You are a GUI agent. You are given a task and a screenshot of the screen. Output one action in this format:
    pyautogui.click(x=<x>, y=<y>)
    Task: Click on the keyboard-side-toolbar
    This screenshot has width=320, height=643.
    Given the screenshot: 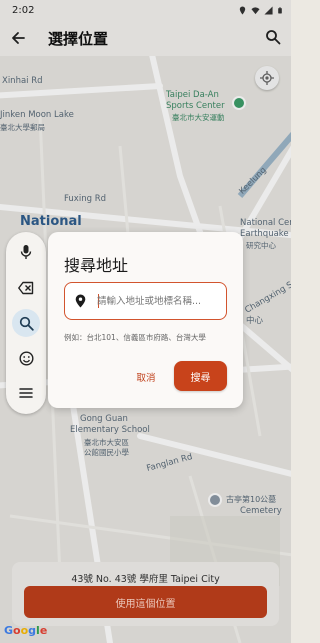 What is the action you would take?
    pyautogui.click(x=26, y=323)
    